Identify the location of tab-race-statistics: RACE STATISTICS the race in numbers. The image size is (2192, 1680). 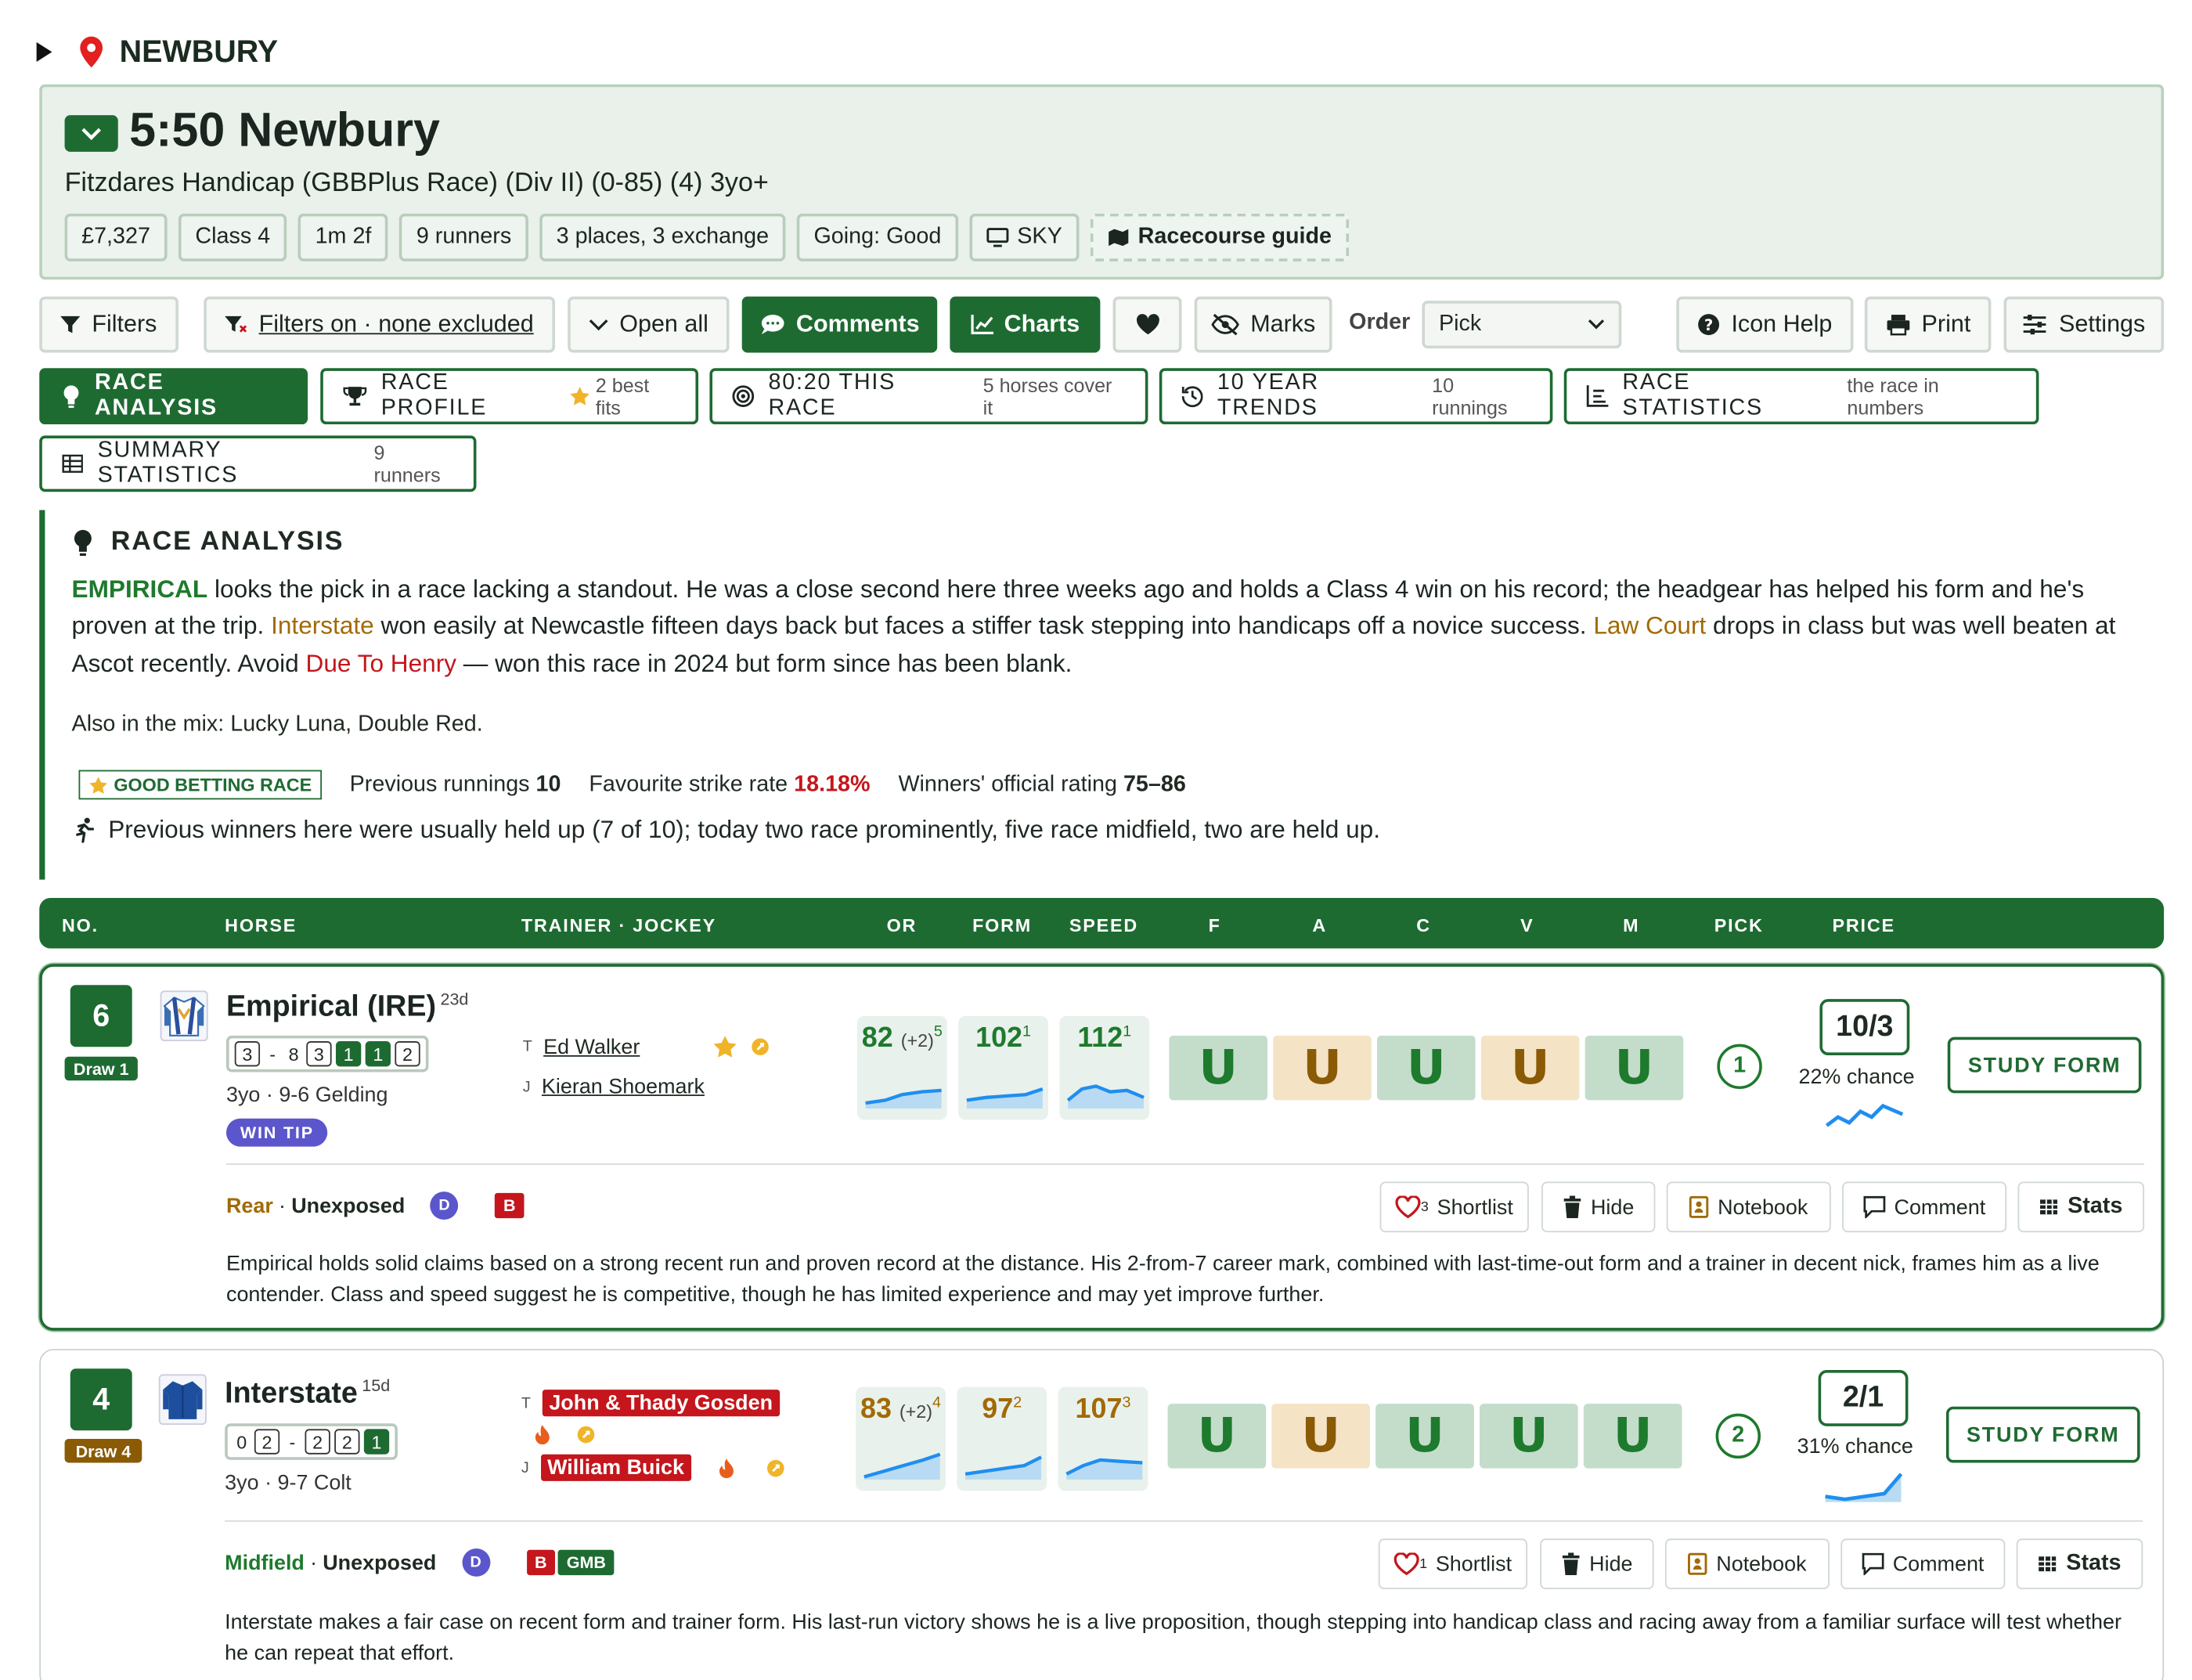
(1801, 396).